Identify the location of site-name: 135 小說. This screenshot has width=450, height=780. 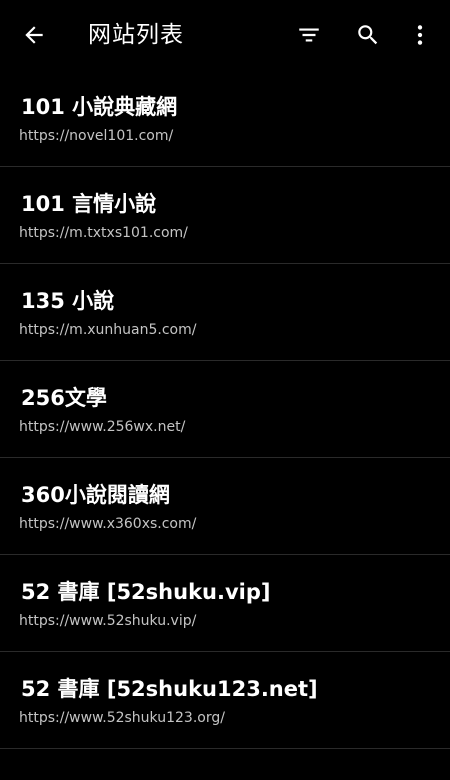
(68, 301).